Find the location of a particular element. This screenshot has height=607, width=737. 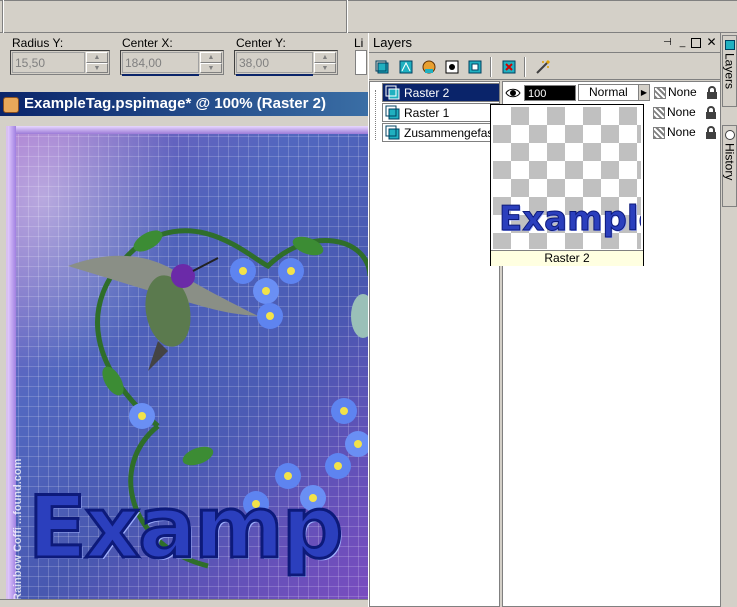

preview-caption: Raster 2 is located at coordinates (567, 258).